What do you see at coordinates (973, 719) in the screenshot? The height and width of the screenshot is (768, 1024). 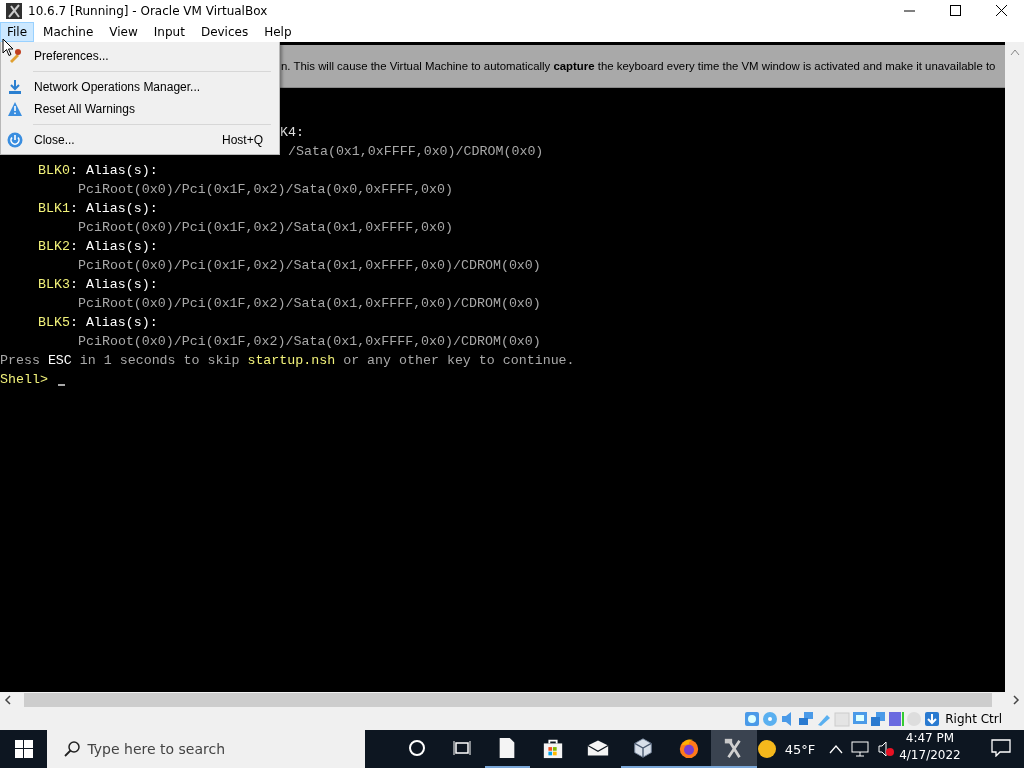 I see `host-key-label: Right Ctrl` at bounding box center [973, 719].